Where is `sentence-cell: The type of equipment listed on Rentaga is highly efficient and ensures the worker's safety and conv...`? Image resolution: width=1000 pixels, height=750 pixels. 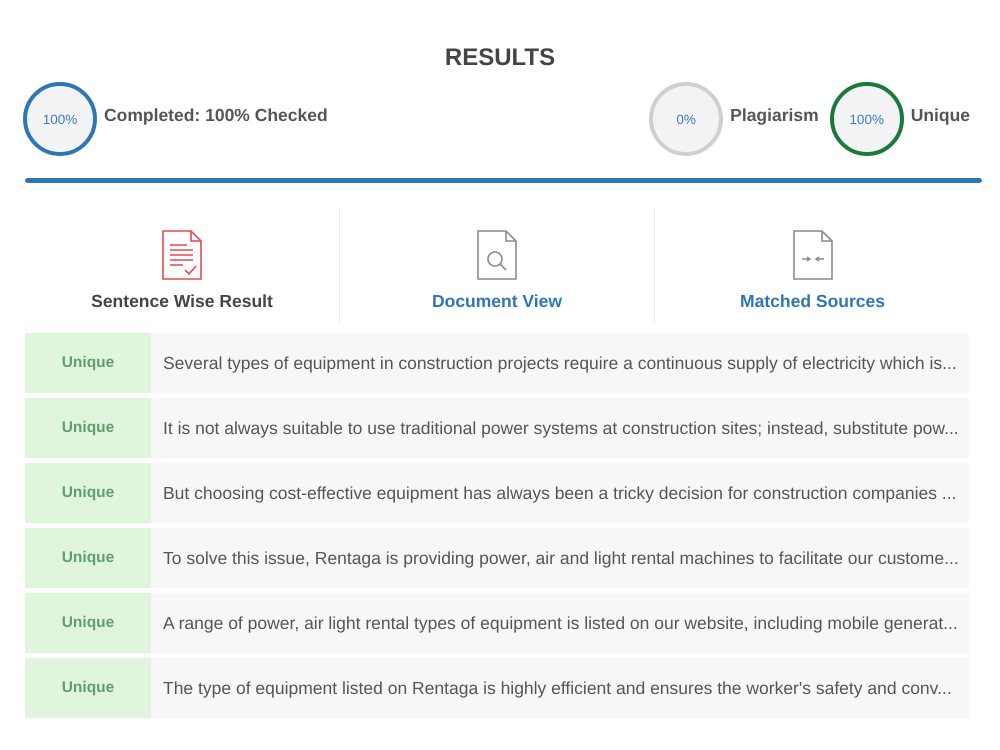 sentence-cell: The type of equipment listed on Rentaga is highly efficient and ensures the worker's safety and conv... is located at coordinates (560, 688).